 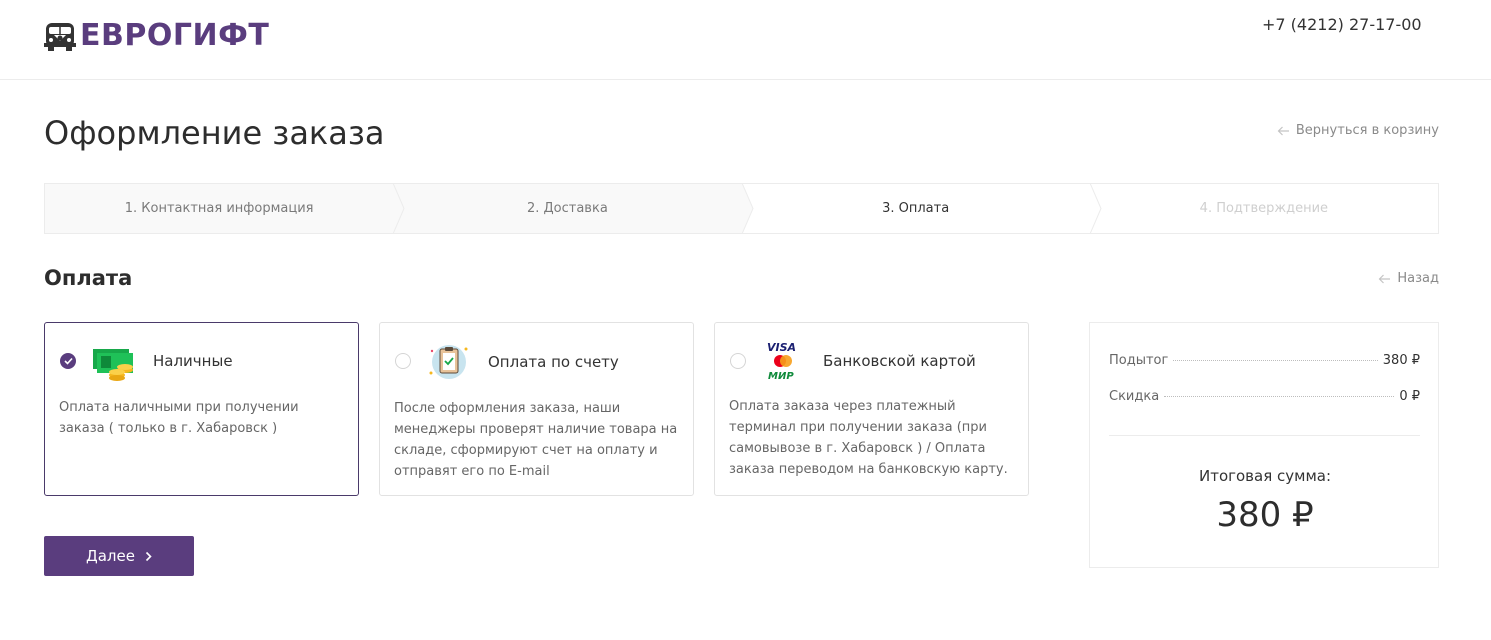 What do you see at coordinates (899, 361) in the screenshot?
I see `payment-option-name: Банковской картой` at bounding box center [899, 361].